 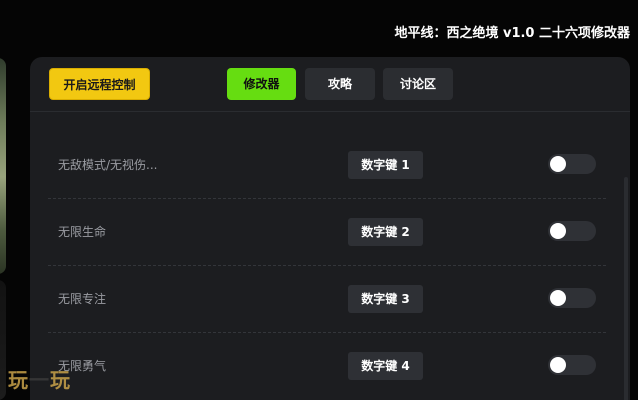 What do you see at coordinates (3, 340) in the screenshot?
I see `side-thumbnail` at bounding box center [3, 340].